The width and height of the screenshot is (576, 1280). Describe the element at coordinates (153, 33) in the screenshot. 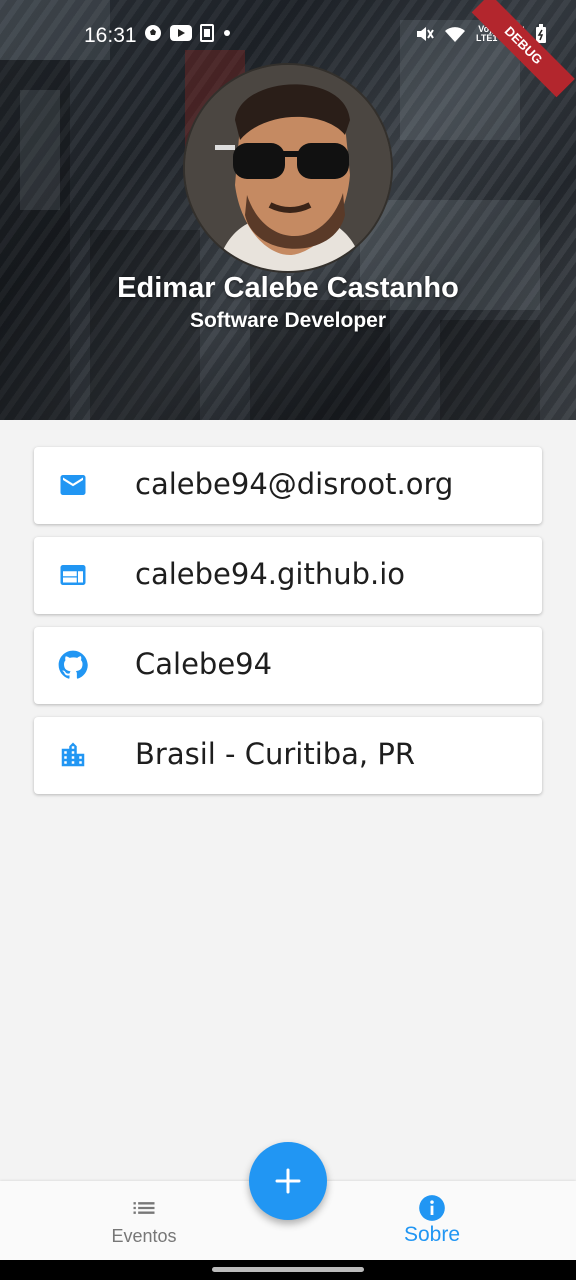

I see `soccer-ball-icon` at that location.